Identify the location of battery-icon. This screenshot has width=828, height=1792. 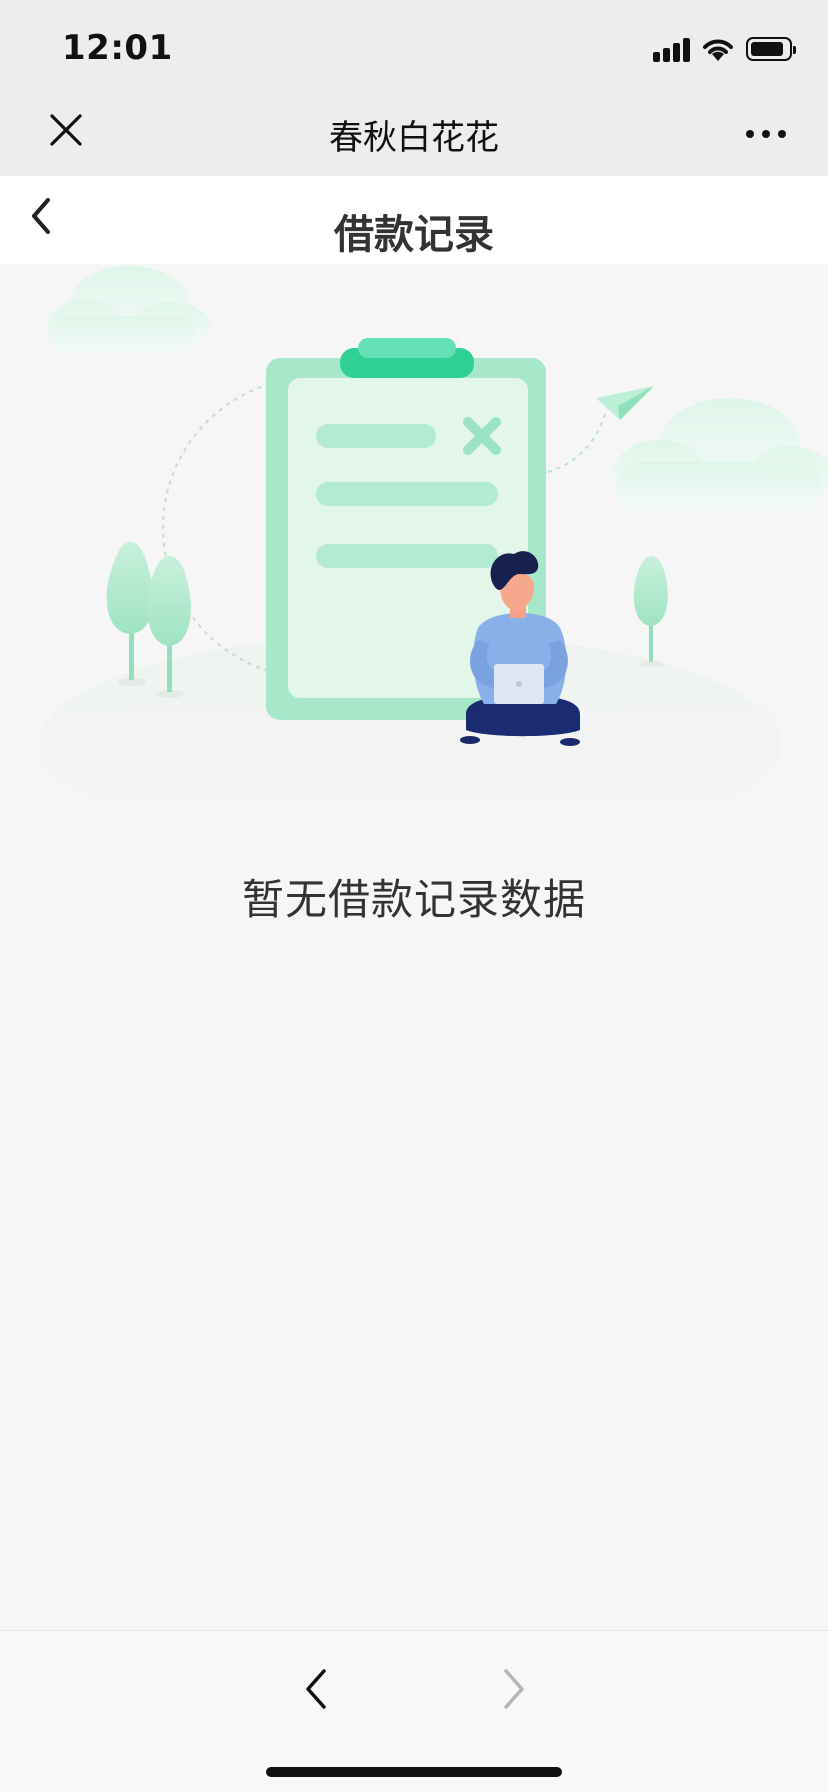
(771, 49).